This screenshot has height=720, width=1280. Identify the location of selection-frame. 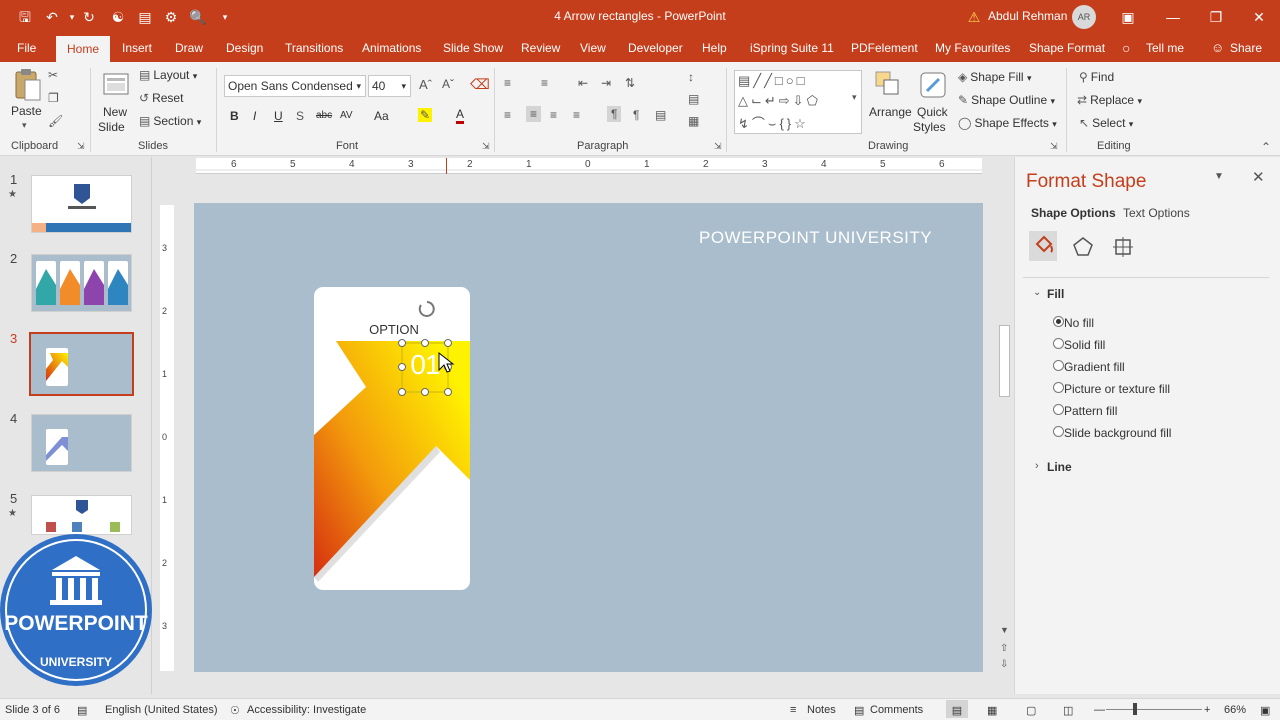
(428, 348).